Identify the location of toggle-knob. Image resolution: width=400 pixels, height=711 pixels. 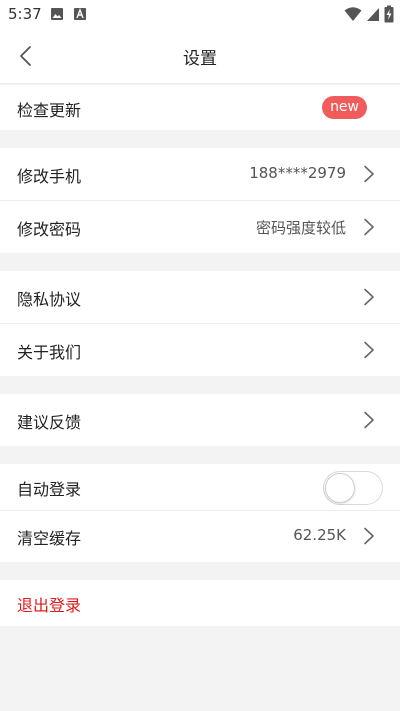
(340, 488).